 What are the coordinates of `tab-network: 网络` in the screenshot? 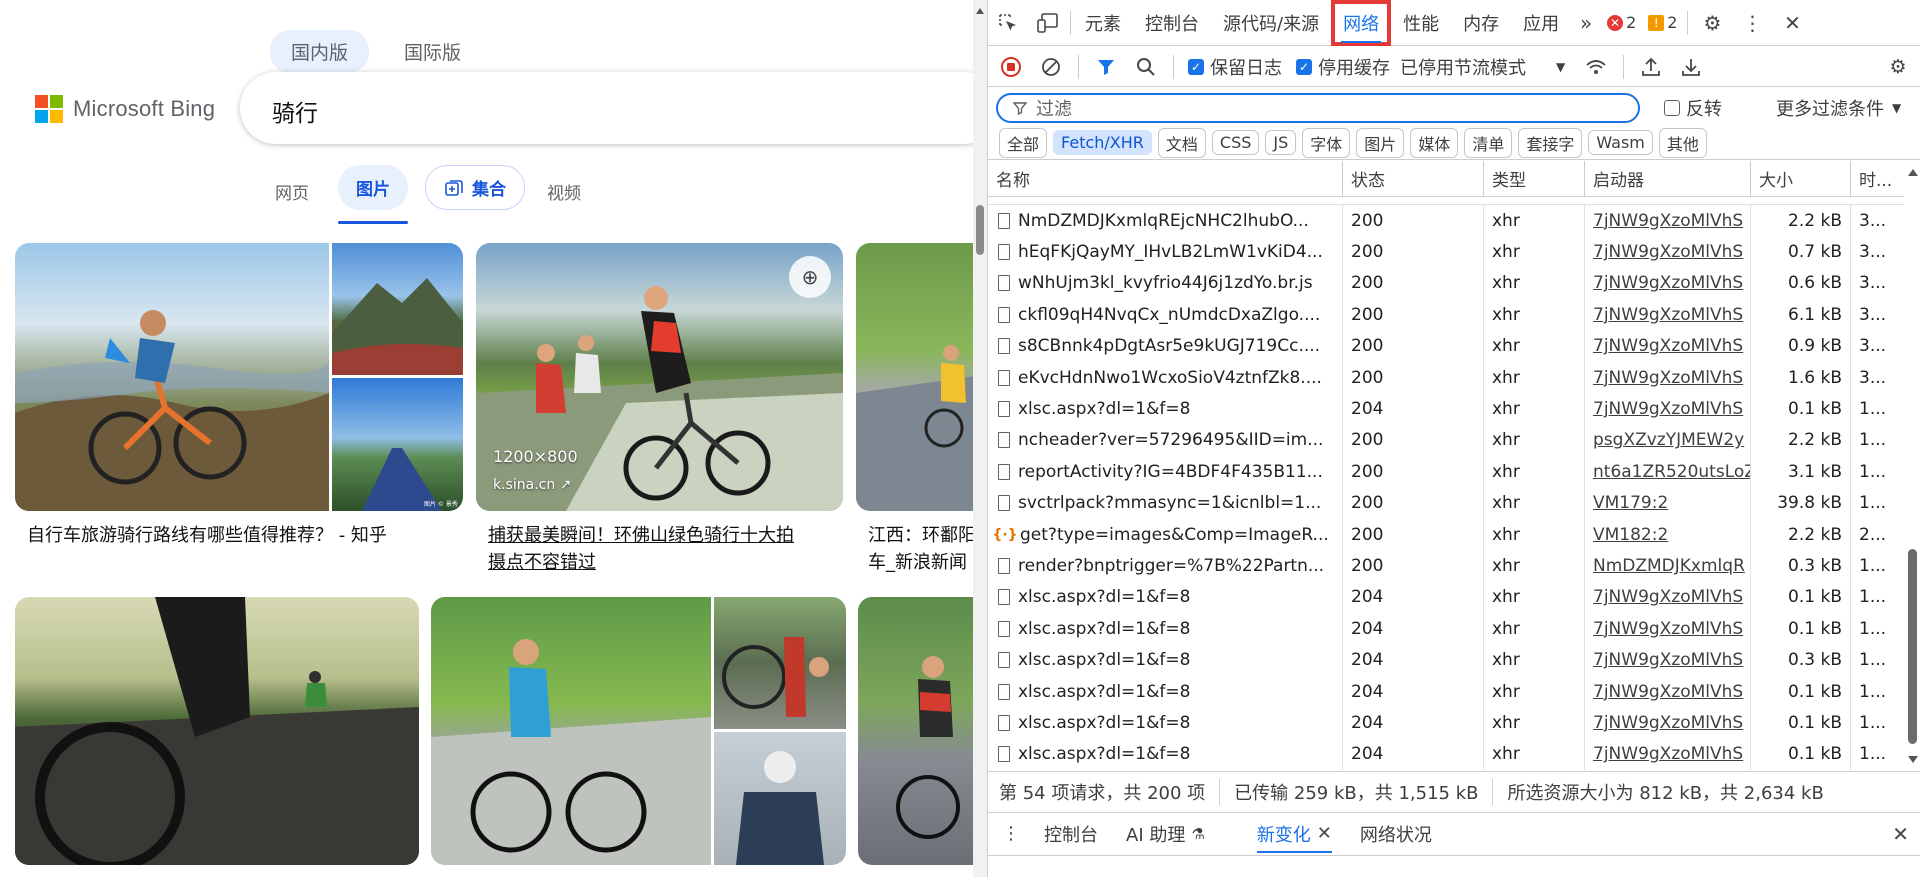 It's located at (1361, 23).